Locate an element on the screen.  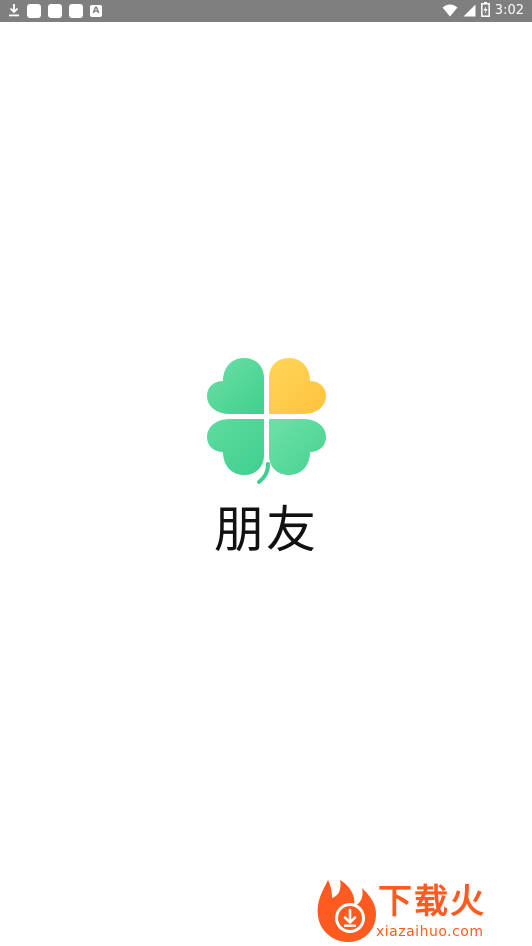
flame-download-icon is located at coordinates (346, 911).